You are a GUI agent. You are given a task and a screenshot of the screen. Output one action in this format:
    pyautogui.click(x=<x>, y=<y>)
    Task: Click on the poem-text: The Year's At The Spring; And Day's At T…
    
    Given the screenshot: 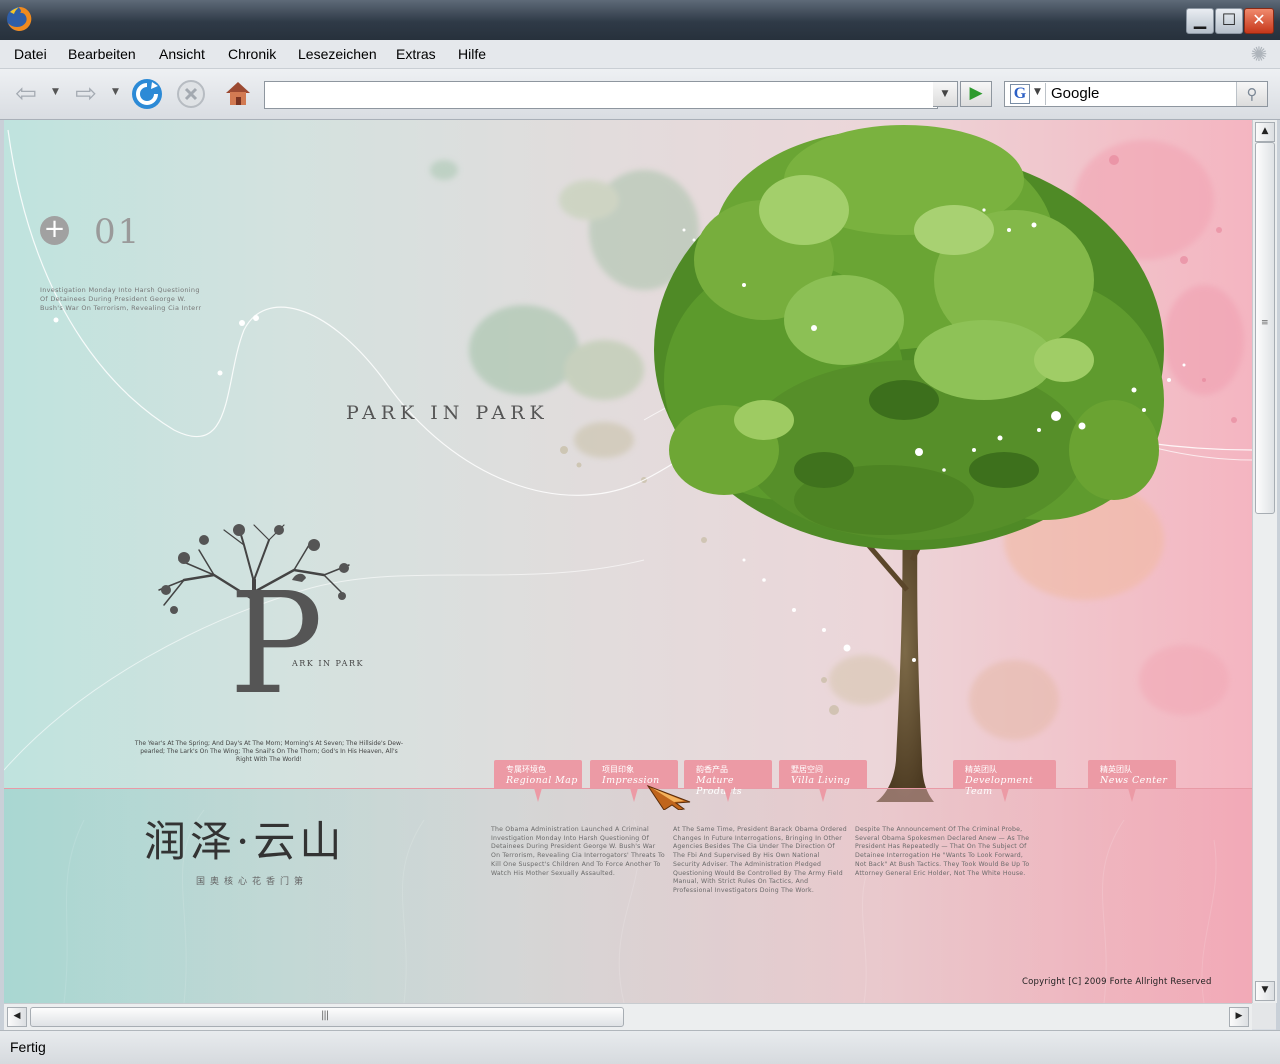 What is the action you would take?
    pyautogui.click(x=269, y=751)
    